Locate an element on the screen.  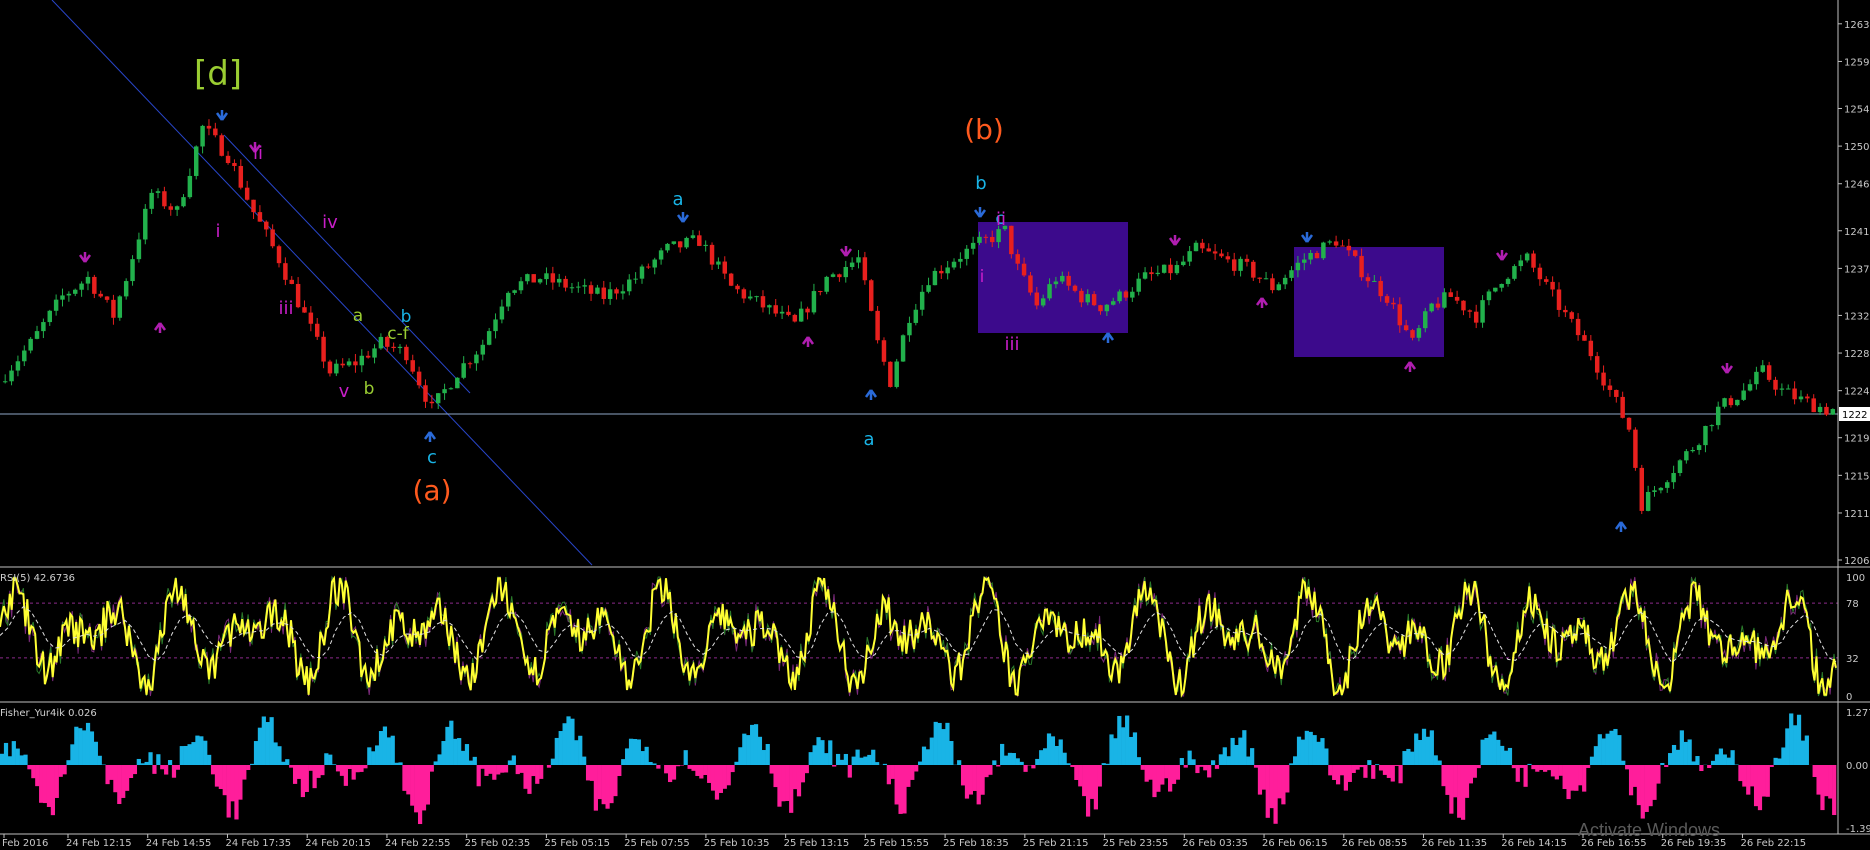
fisher-pane: Fisher_Yur4ik 0.026 is located at coordinates (918, 766).